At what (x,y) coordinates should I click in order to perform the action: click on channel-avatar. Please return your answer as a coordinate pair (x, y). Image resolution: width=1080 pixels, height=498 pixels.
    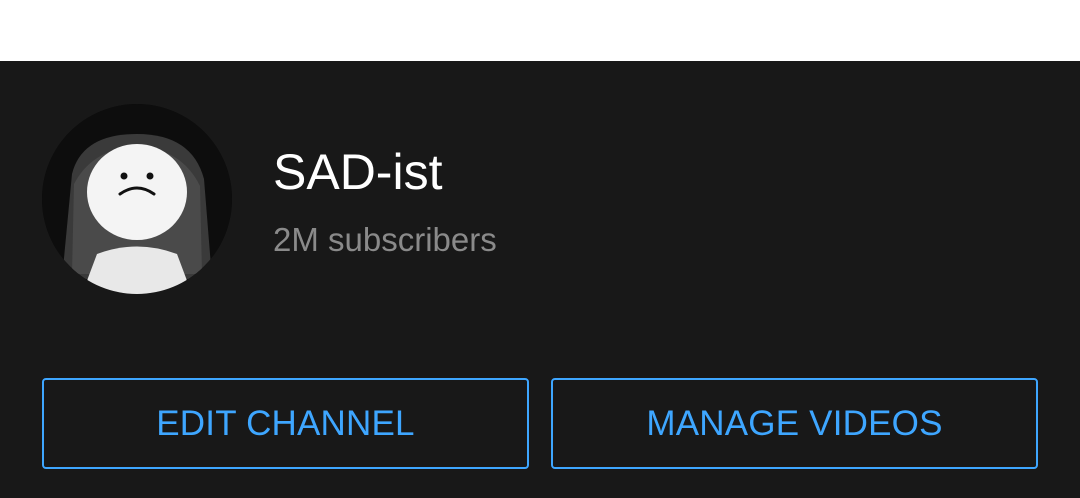
    Looking at the image, I should click on (137, 199).